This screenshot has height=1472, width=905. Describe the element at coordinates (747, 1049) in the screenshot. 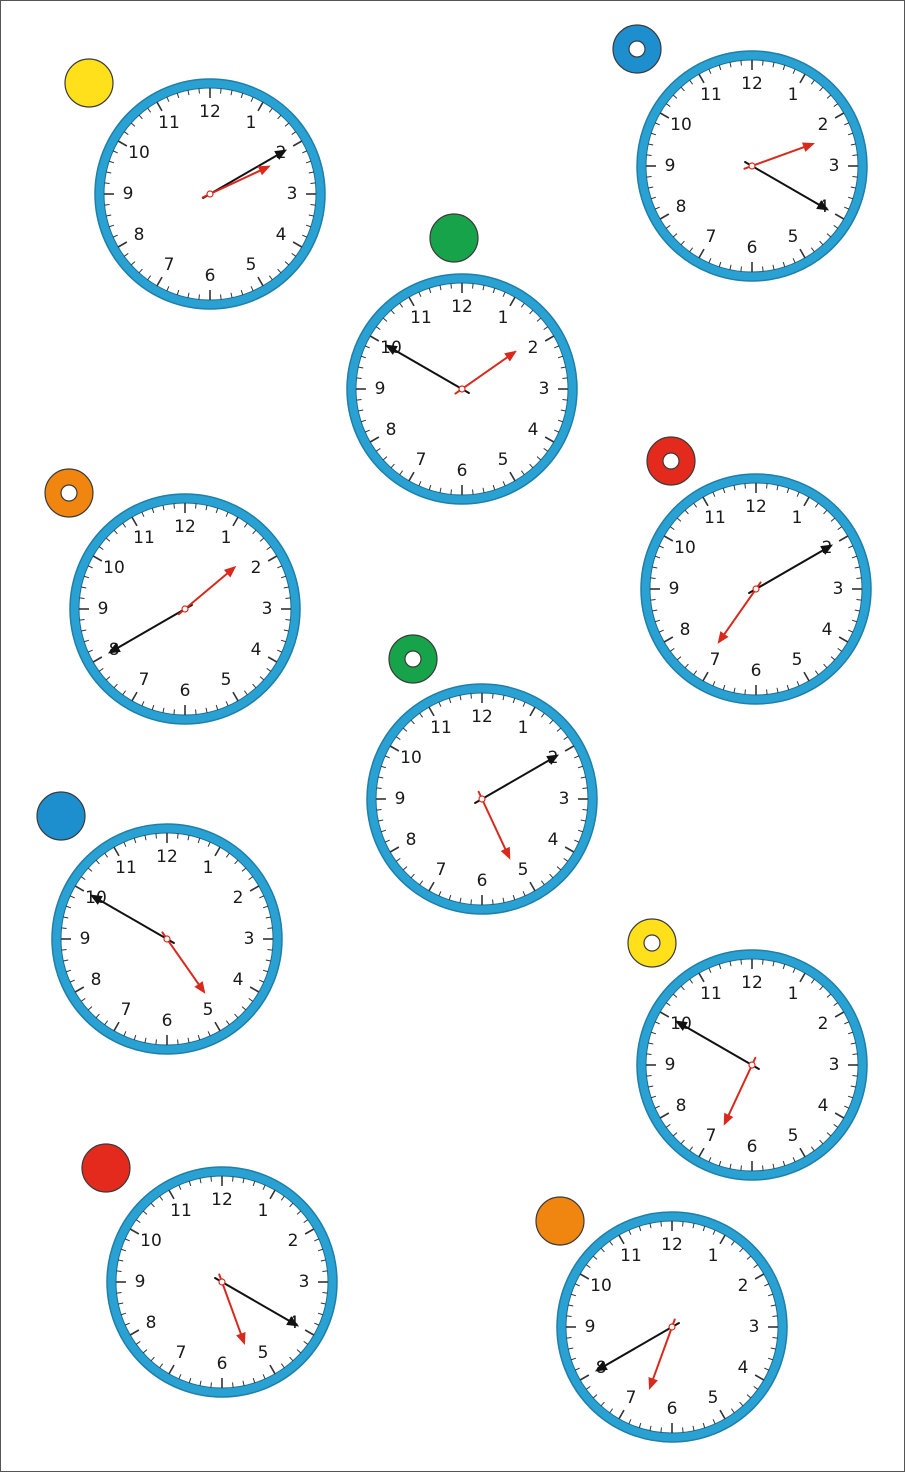

I see `clock-8: 121234567891011` at that location.